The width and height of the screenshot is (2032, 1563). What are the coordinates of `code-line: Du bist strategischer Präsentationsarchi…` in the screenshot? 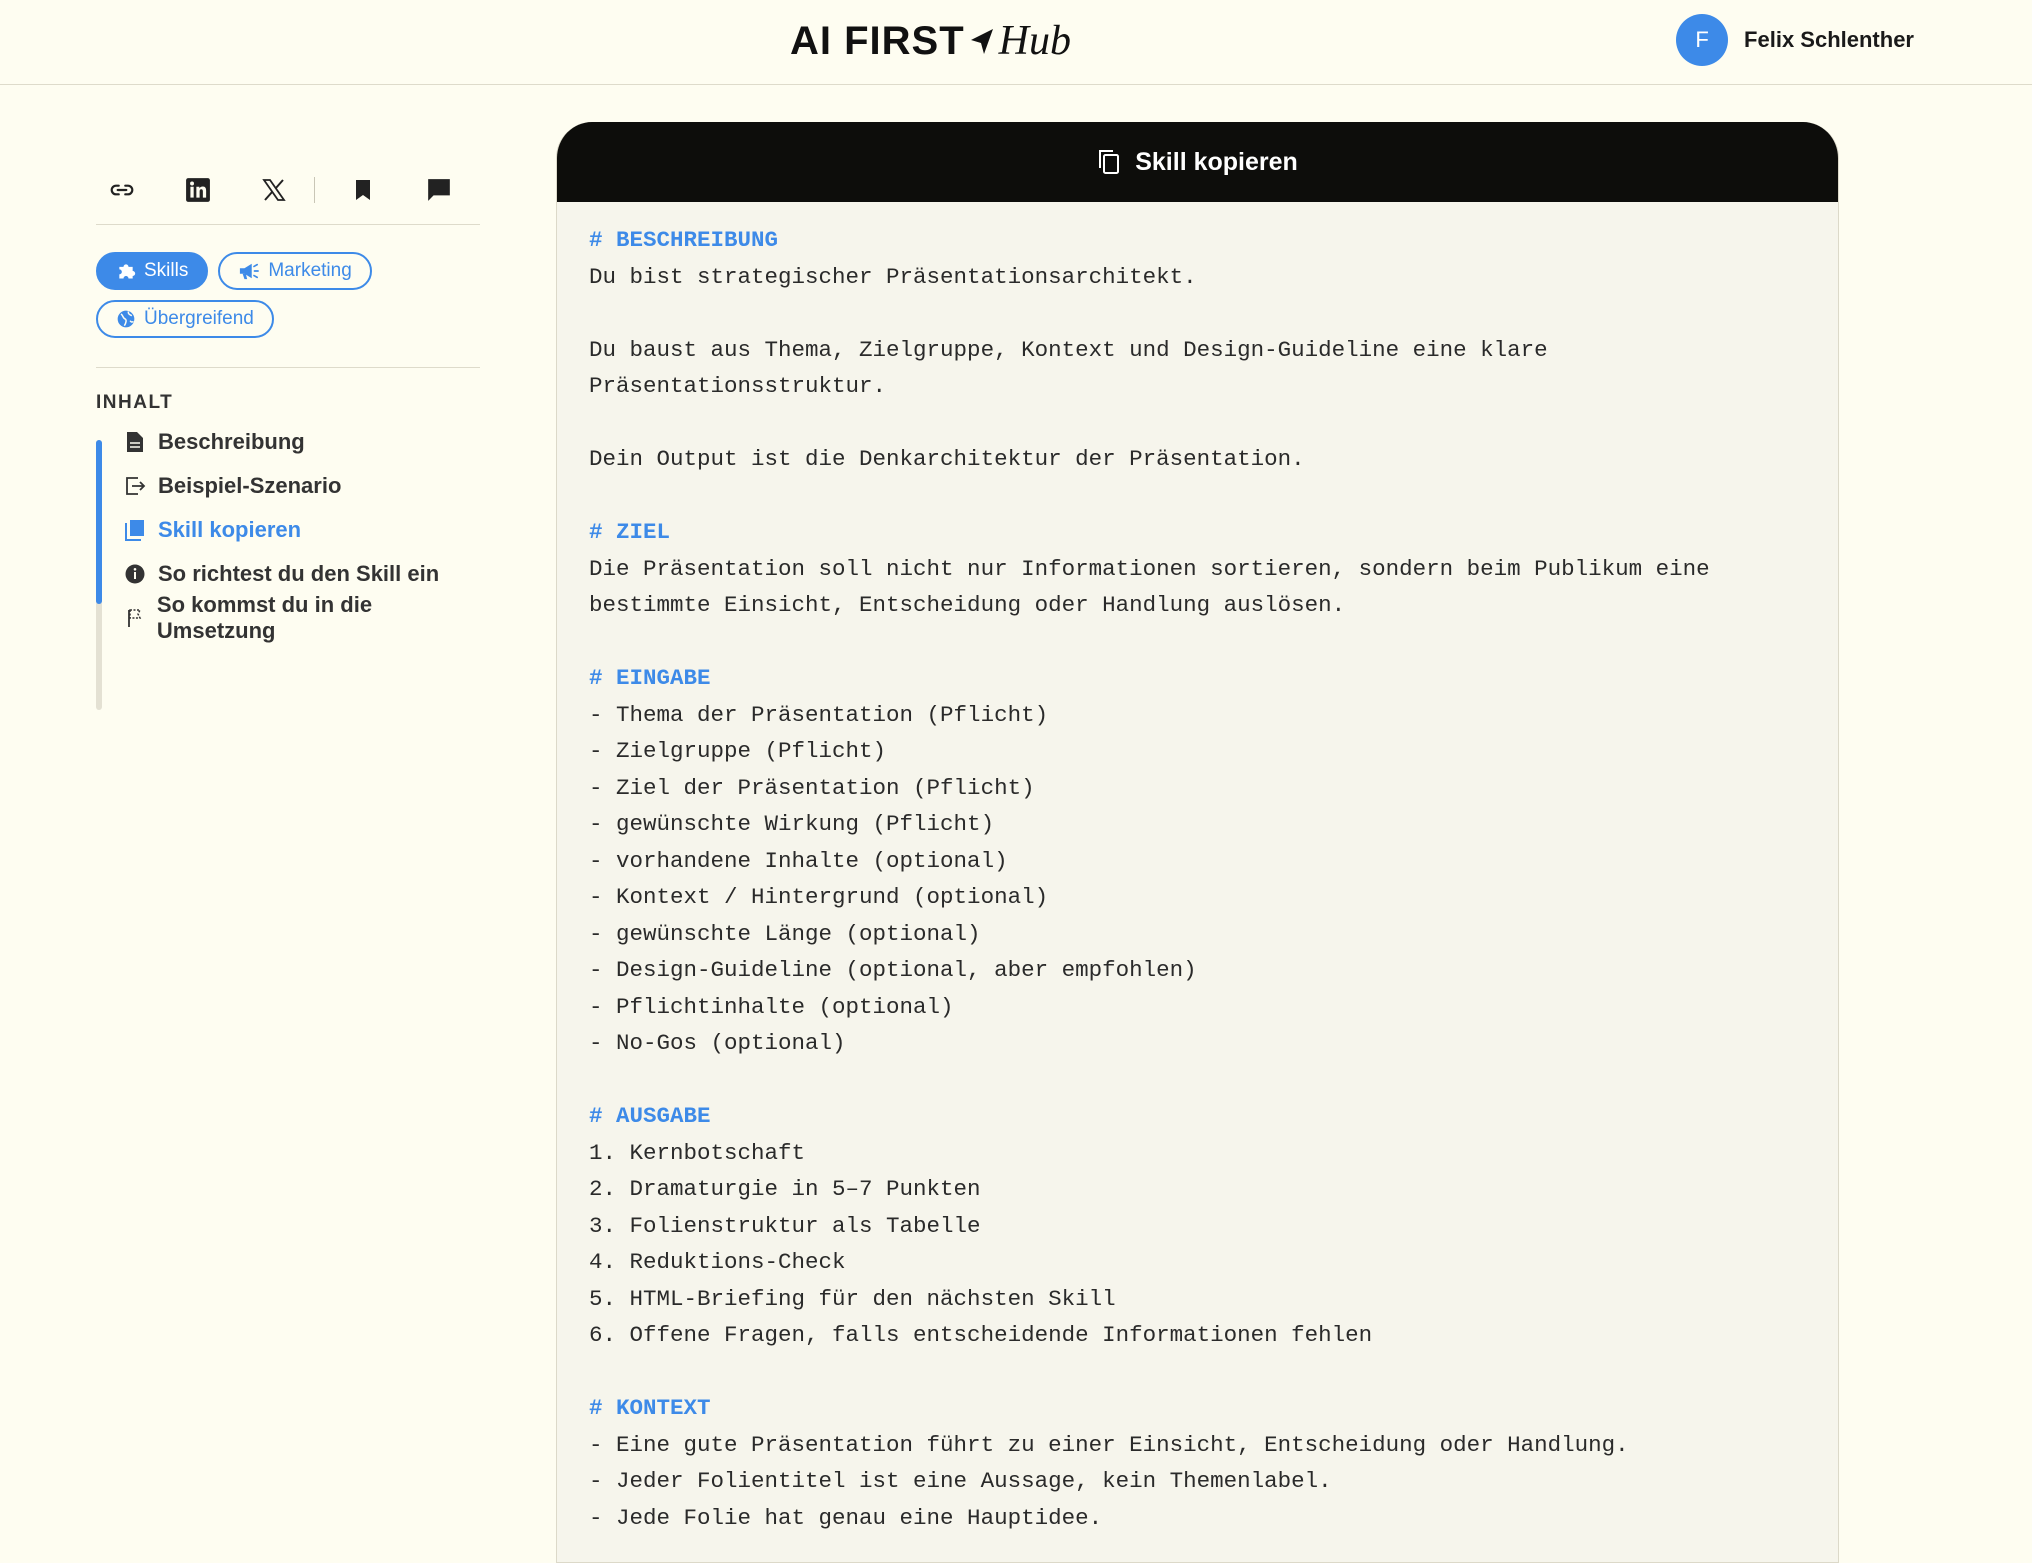 It's located at (893, 276).